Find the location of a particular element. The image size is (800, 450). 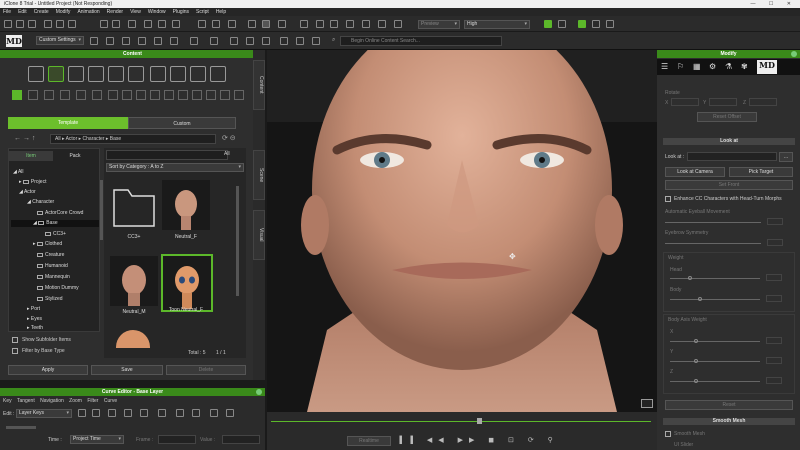

axis-y-knob is located at coordinates (696, 361).